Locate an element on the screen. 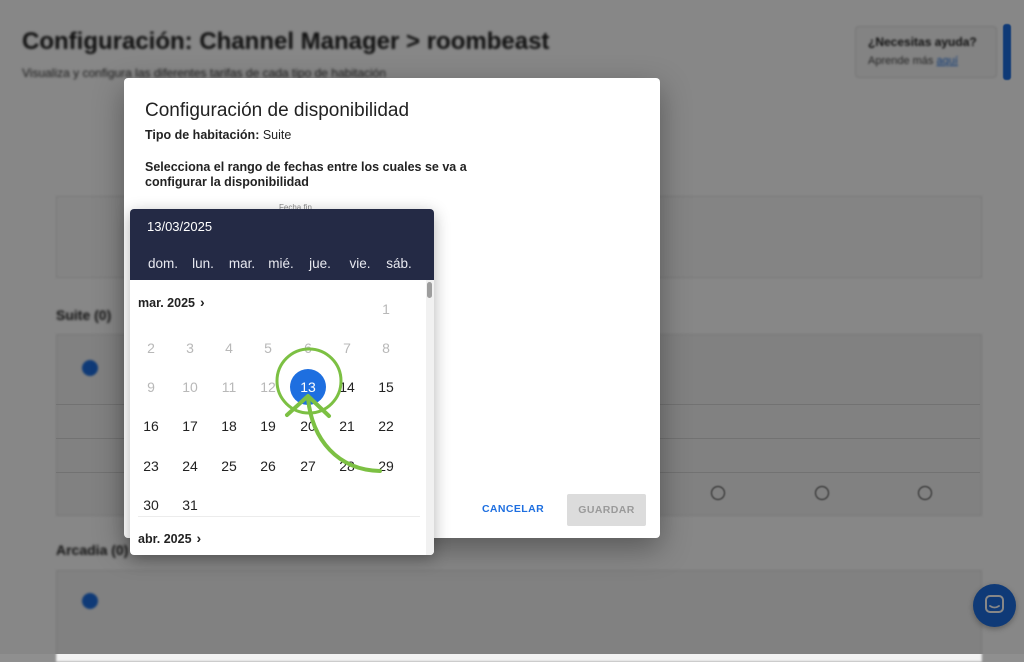 This screenshot has width=1024, height=662. calendar-day: 21 is located at coordinates (347, 426).